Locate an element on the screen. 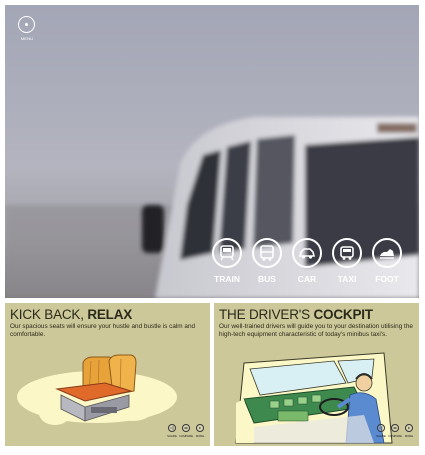  transport-car-label: CAR is located at coordinates (307, 279).